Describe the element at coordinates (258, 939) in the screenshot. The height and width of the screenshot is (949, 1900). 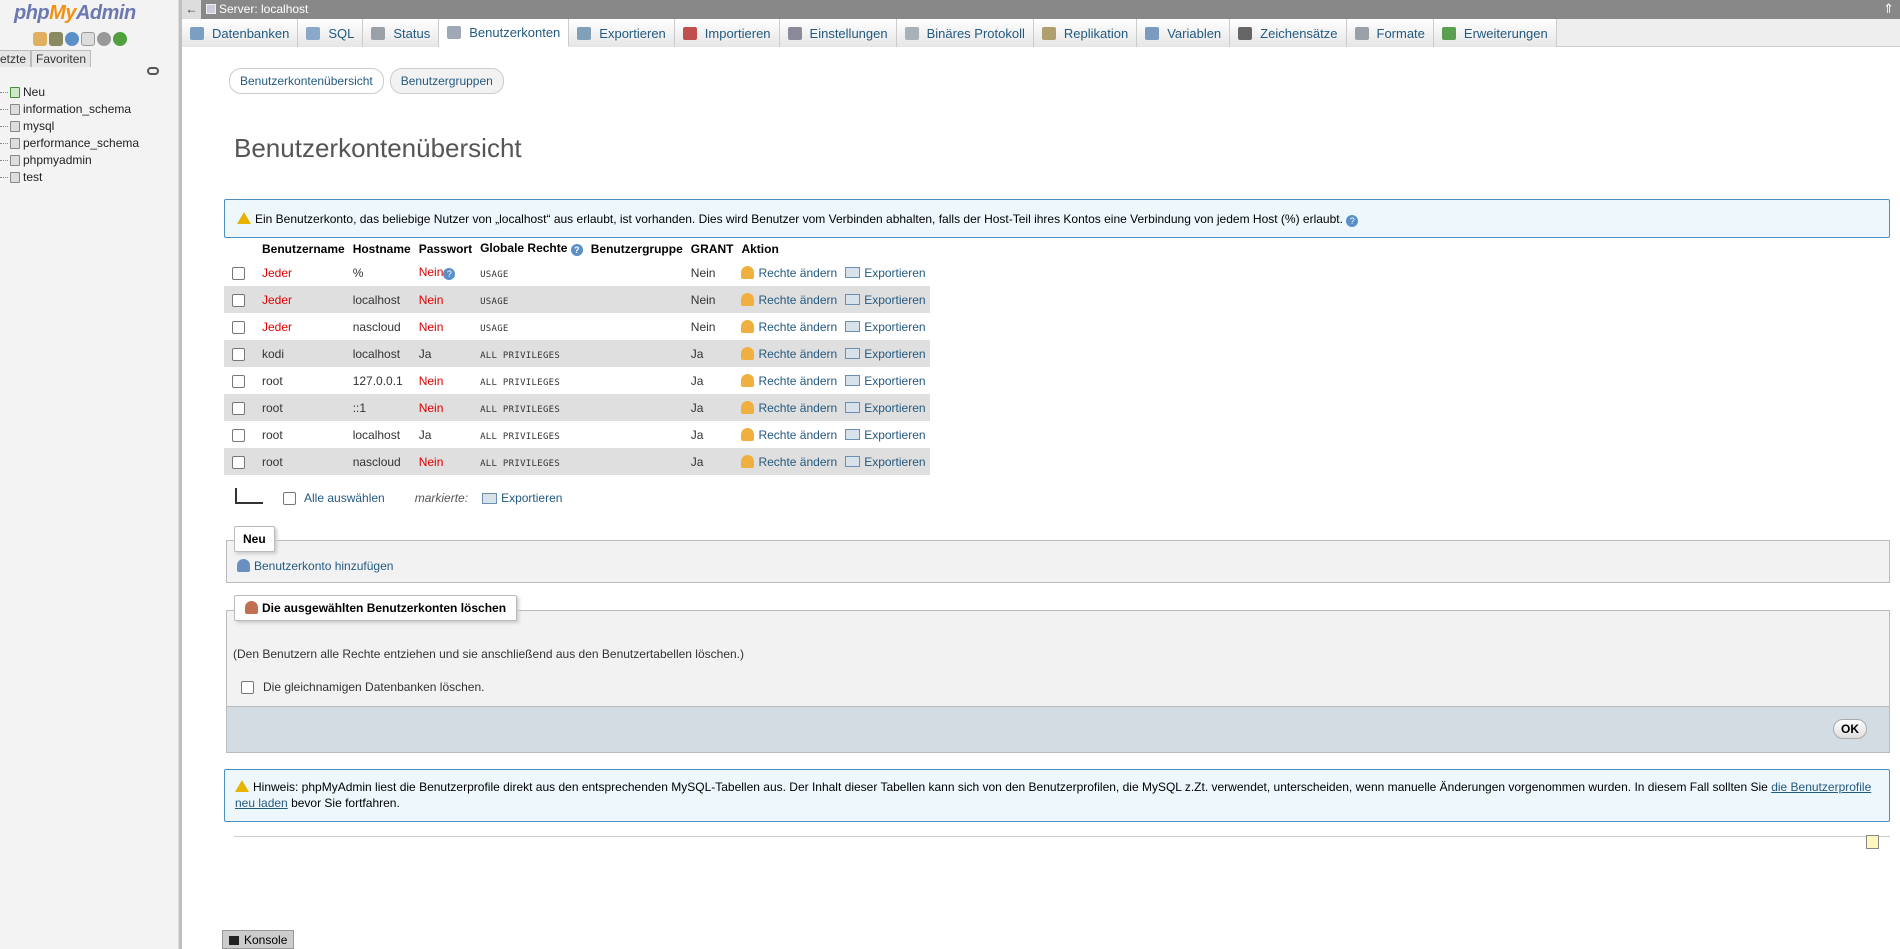
I see `console-toggle: Konsole` at that location.